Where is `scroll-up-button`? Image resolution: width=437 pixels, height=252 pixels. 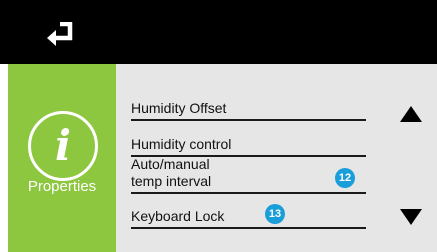 scroll-up-button is located at coordinates (411, 114).